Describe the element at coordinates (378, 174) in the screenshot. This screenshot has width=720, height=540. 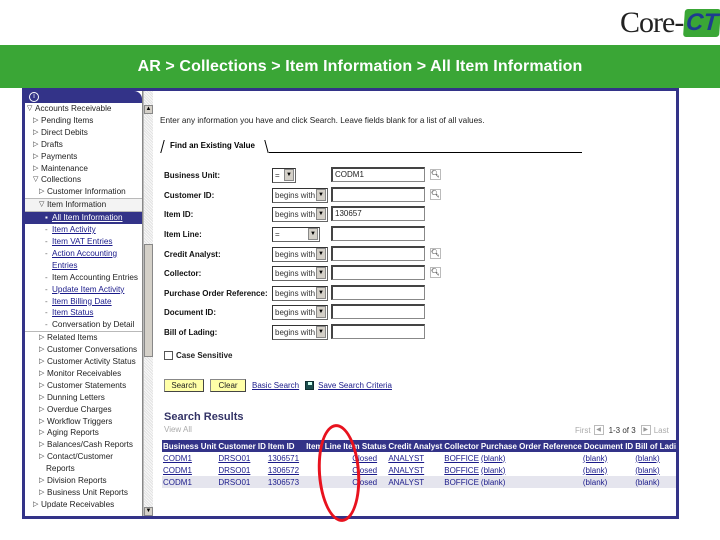
I see `field-value-input: CODM1` at that location.